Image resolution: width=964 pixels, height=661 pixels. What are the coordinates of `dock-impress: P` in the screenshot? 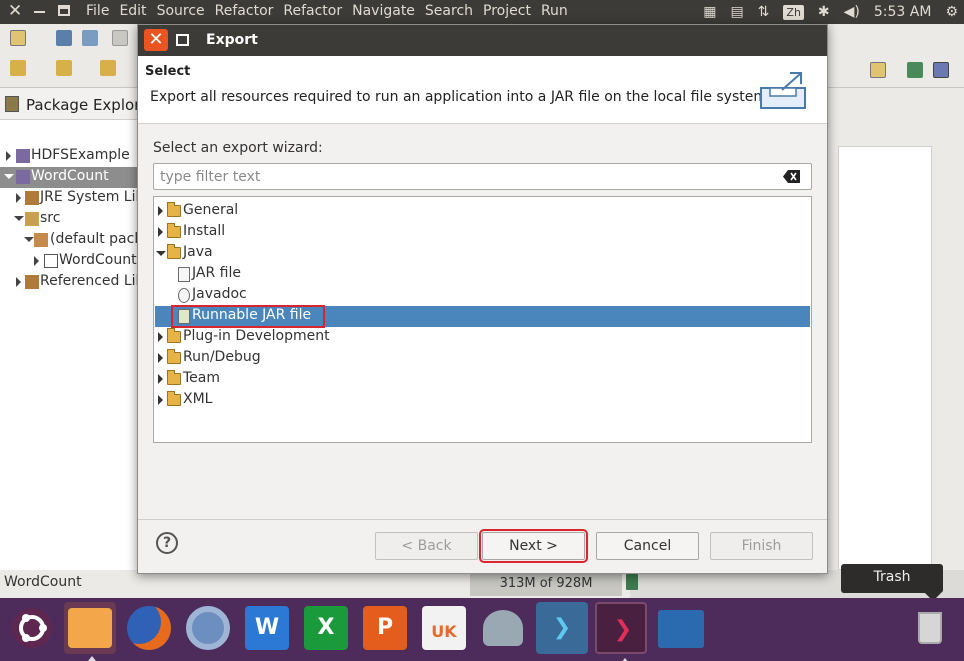 It's located at (385, 628).